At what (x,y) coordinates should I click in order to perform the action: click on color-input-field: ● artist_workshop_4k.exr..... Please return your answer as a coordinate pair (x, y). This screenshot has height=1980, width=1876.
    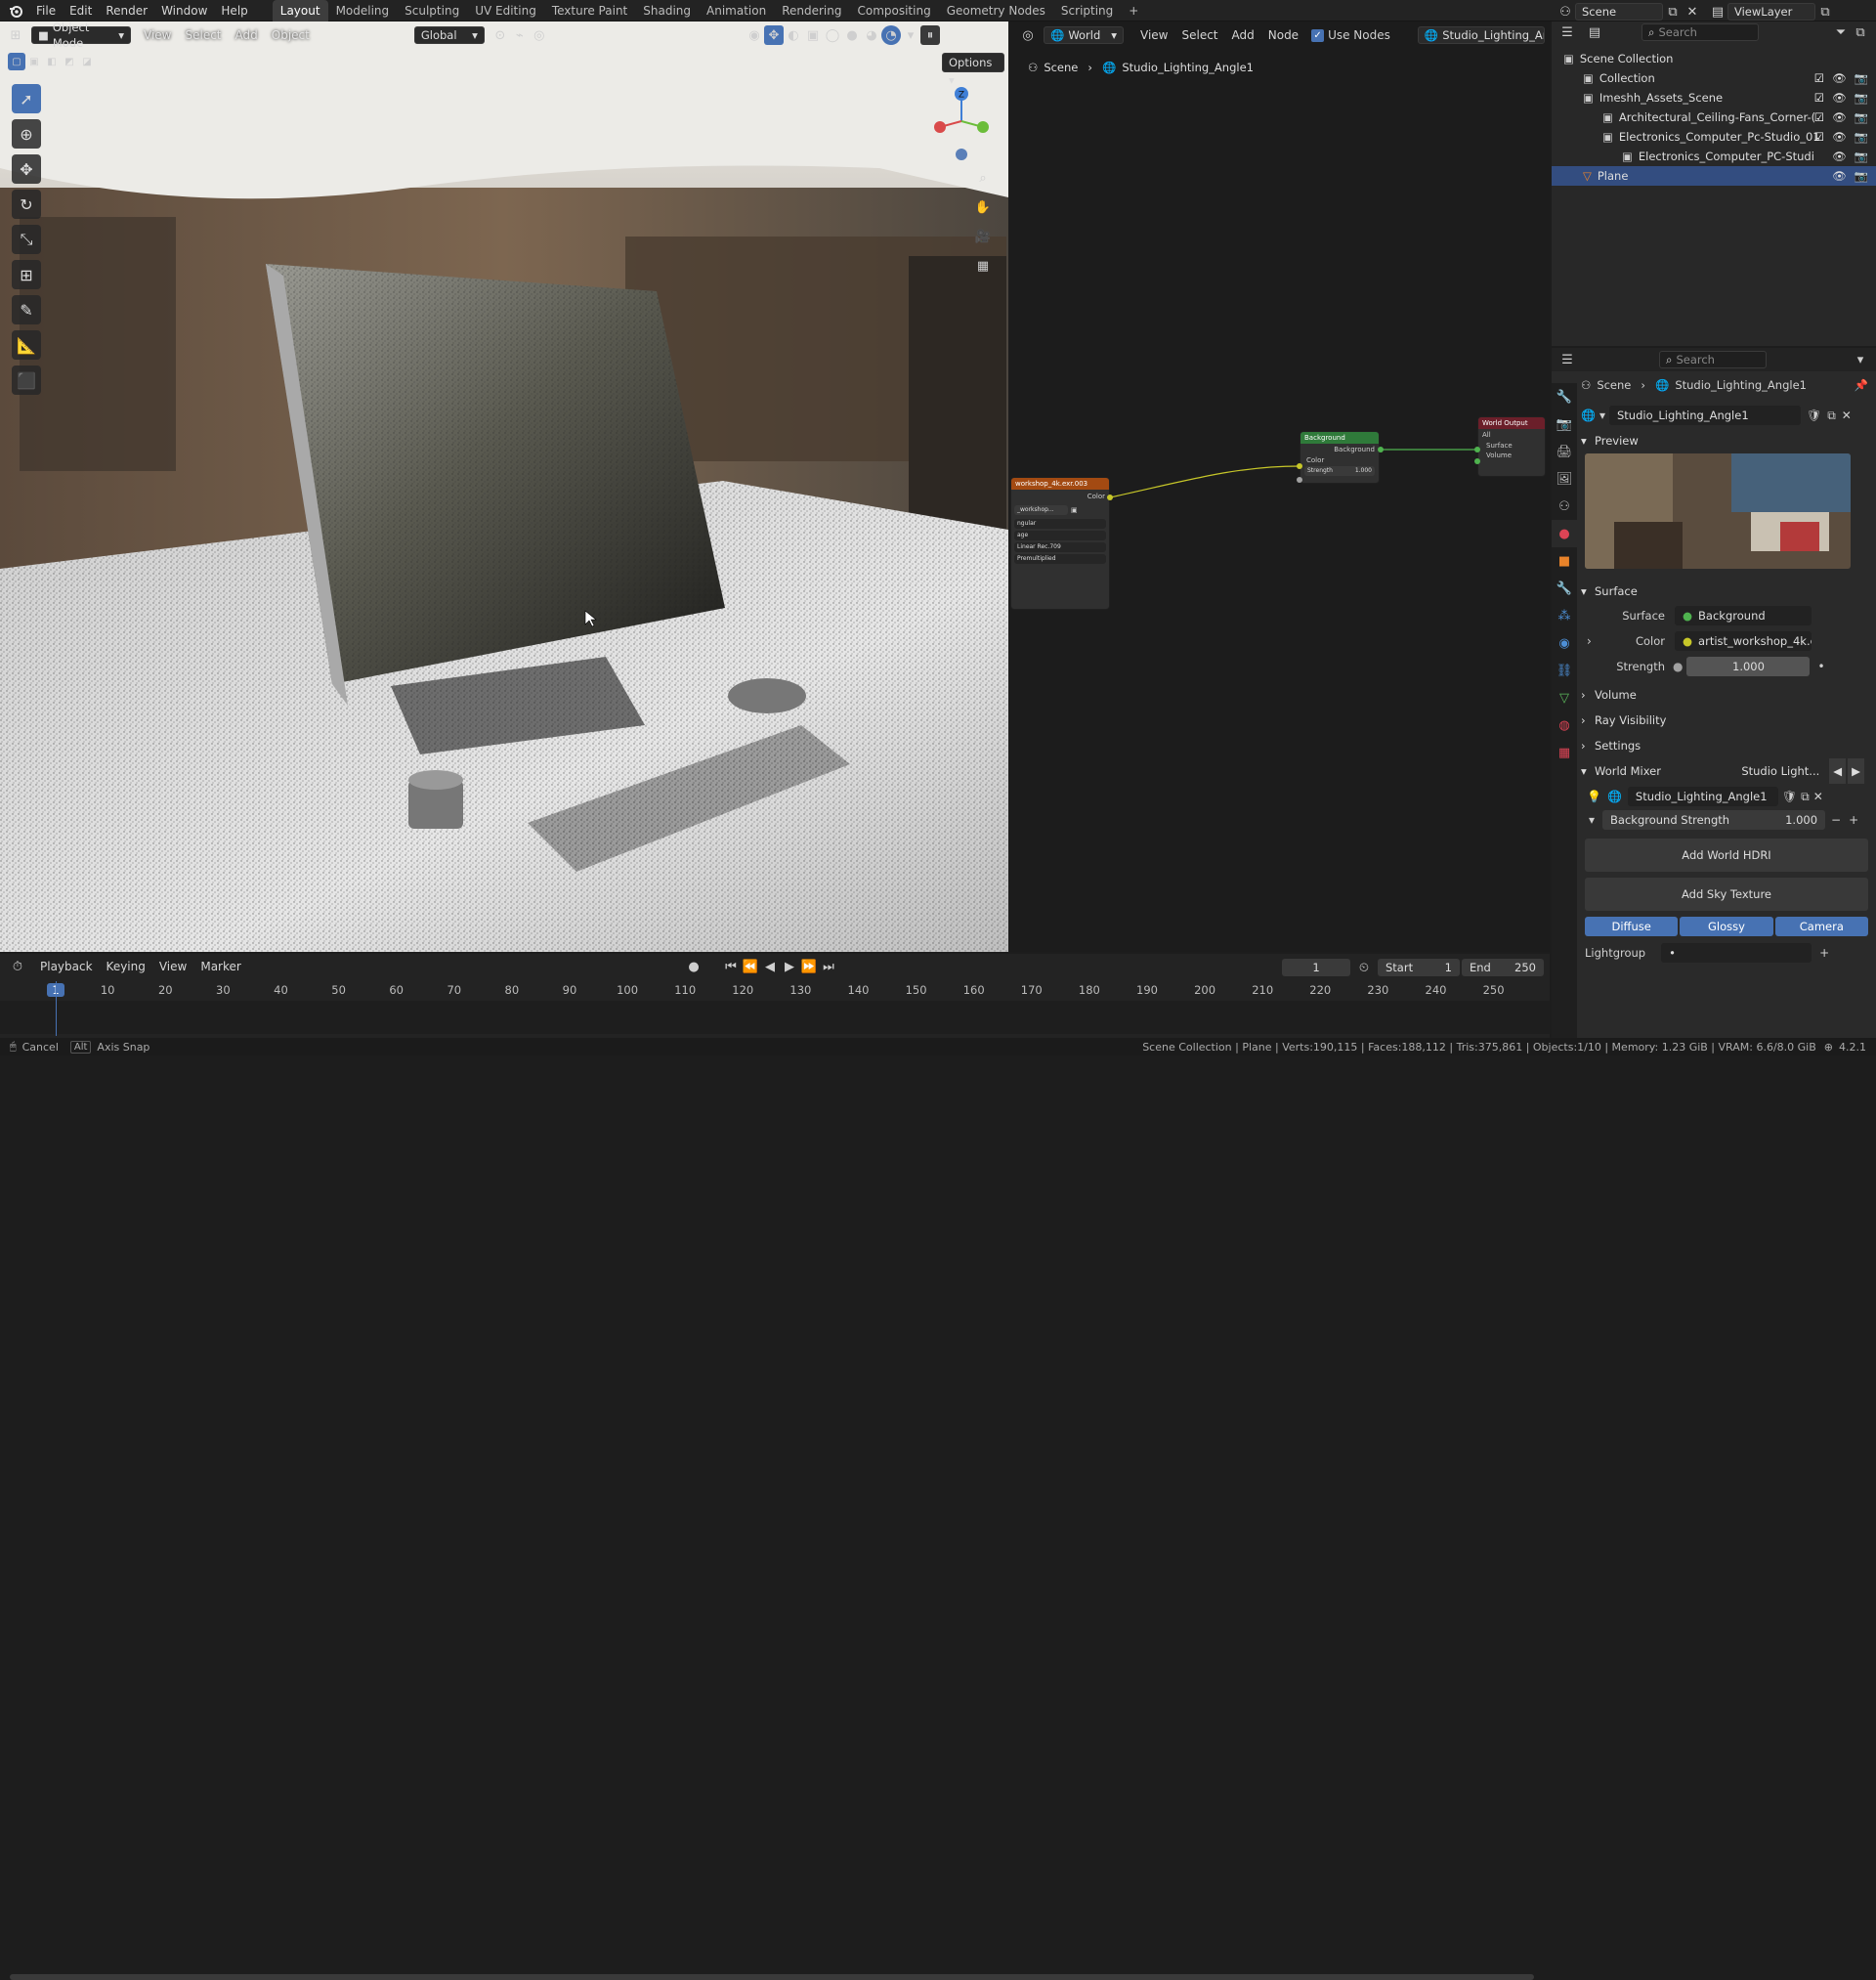
    Looking at the image, I should click on (1743, 641).